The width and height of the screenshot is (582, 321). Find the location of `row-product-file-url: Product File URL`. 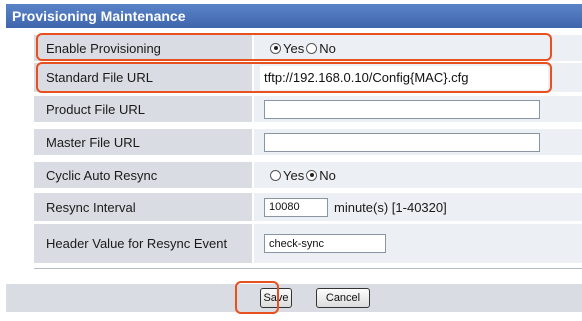

row-product-file-url: Product File URL is located at coordinates (308, 109).